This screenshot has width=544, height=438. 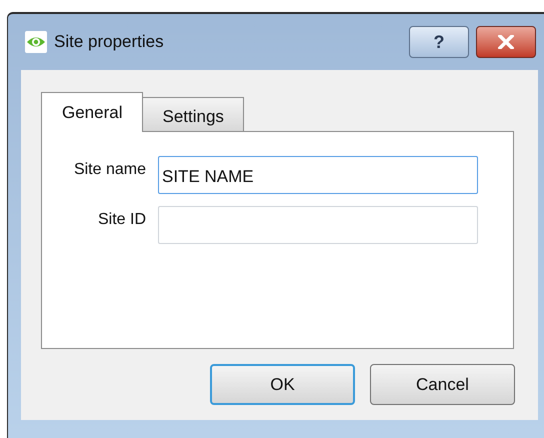 What do you see at coordinates (92, 112) in the screenshot?
I see `tab: General` at bounding box center [92, 112].